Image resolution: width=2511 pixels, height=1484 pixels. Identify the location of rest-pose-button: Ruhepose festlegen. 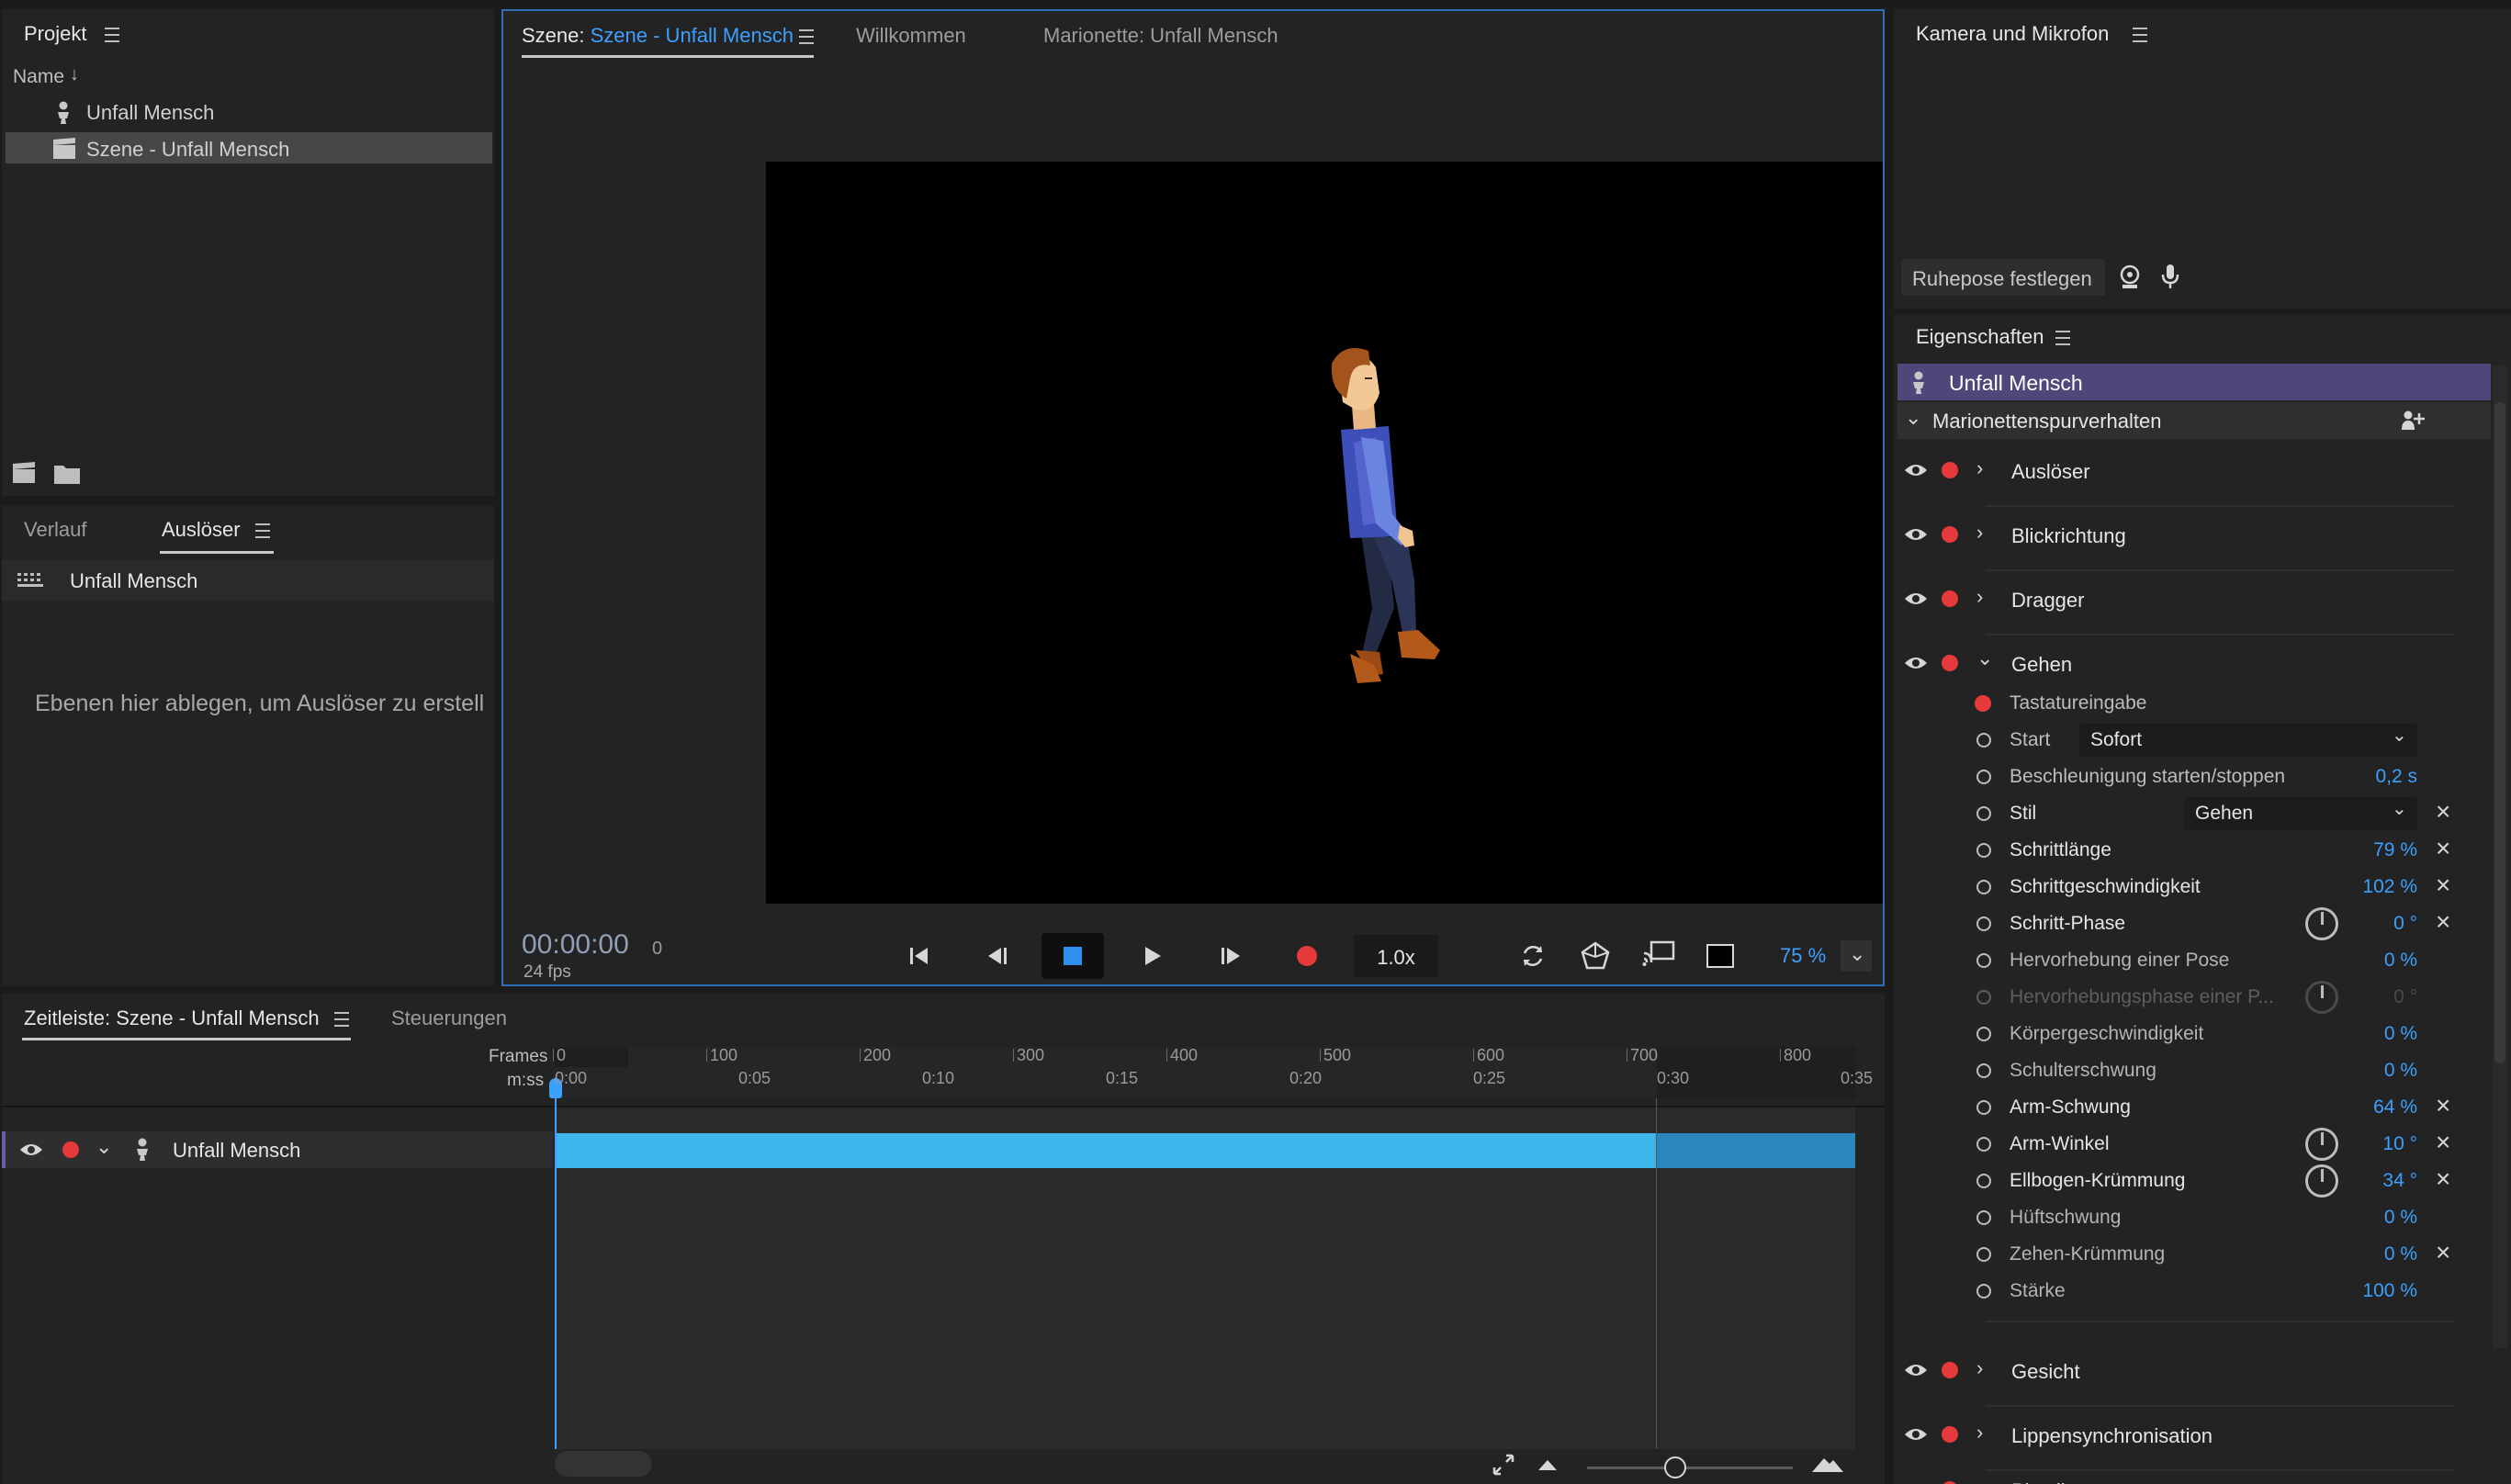
(2003, 278).